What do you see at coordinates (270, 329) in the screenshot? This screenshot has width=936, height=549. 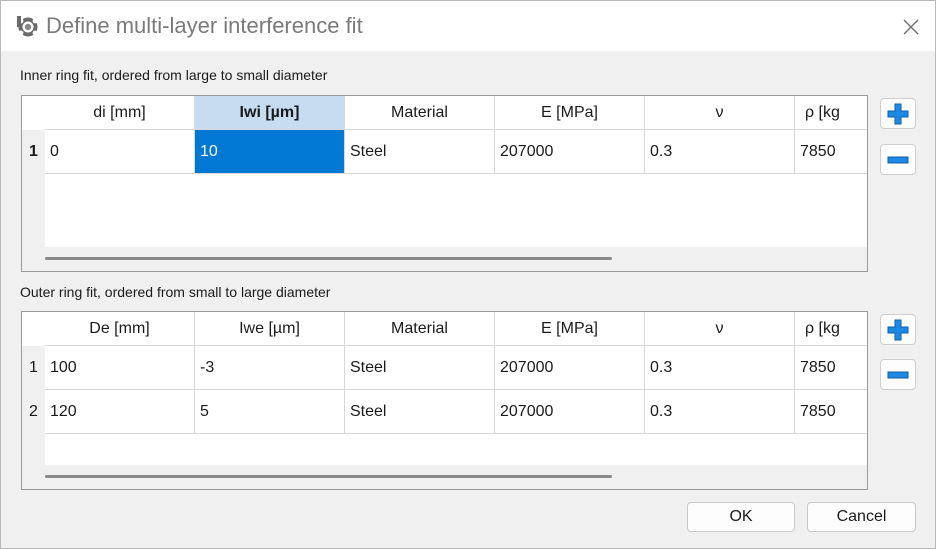 I see `column-header: Iwe [µm]` at bounding box center [270, 329].